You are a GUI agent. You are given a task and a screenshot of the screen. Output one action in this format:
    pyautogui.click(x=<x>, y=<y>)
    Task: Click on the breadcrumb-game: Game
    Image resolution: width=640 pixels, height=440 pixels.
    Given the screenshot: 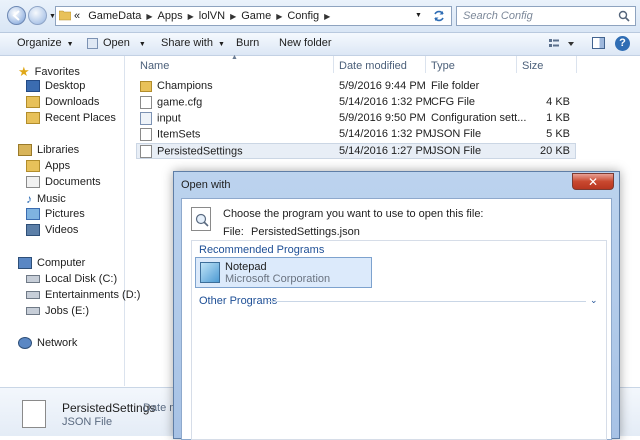 What is the action you would take?
    pyautogui.click(x=256, y=16)
    